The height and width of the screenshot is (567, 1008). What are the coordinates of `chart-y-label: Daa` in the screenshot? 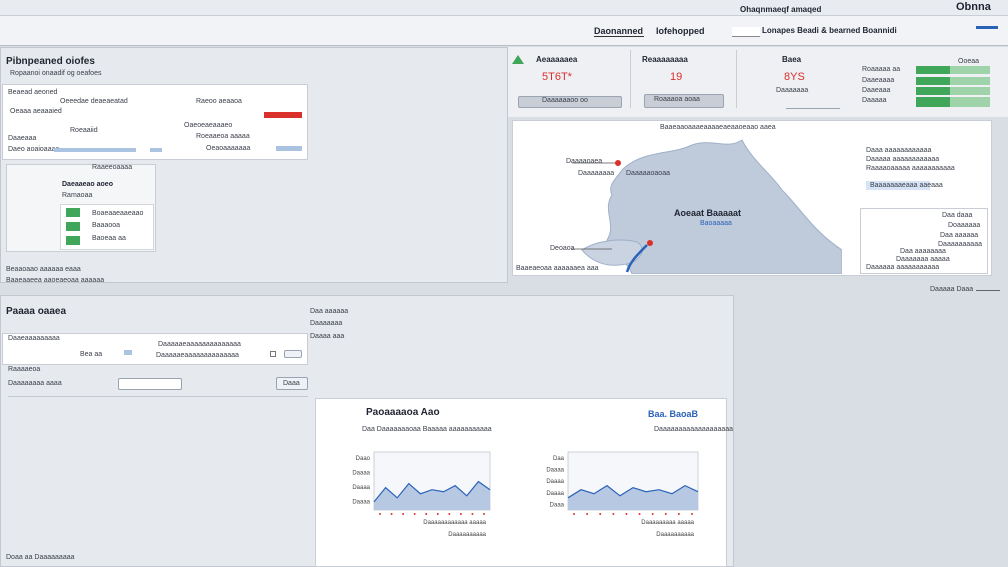 It's located at (559, 459).